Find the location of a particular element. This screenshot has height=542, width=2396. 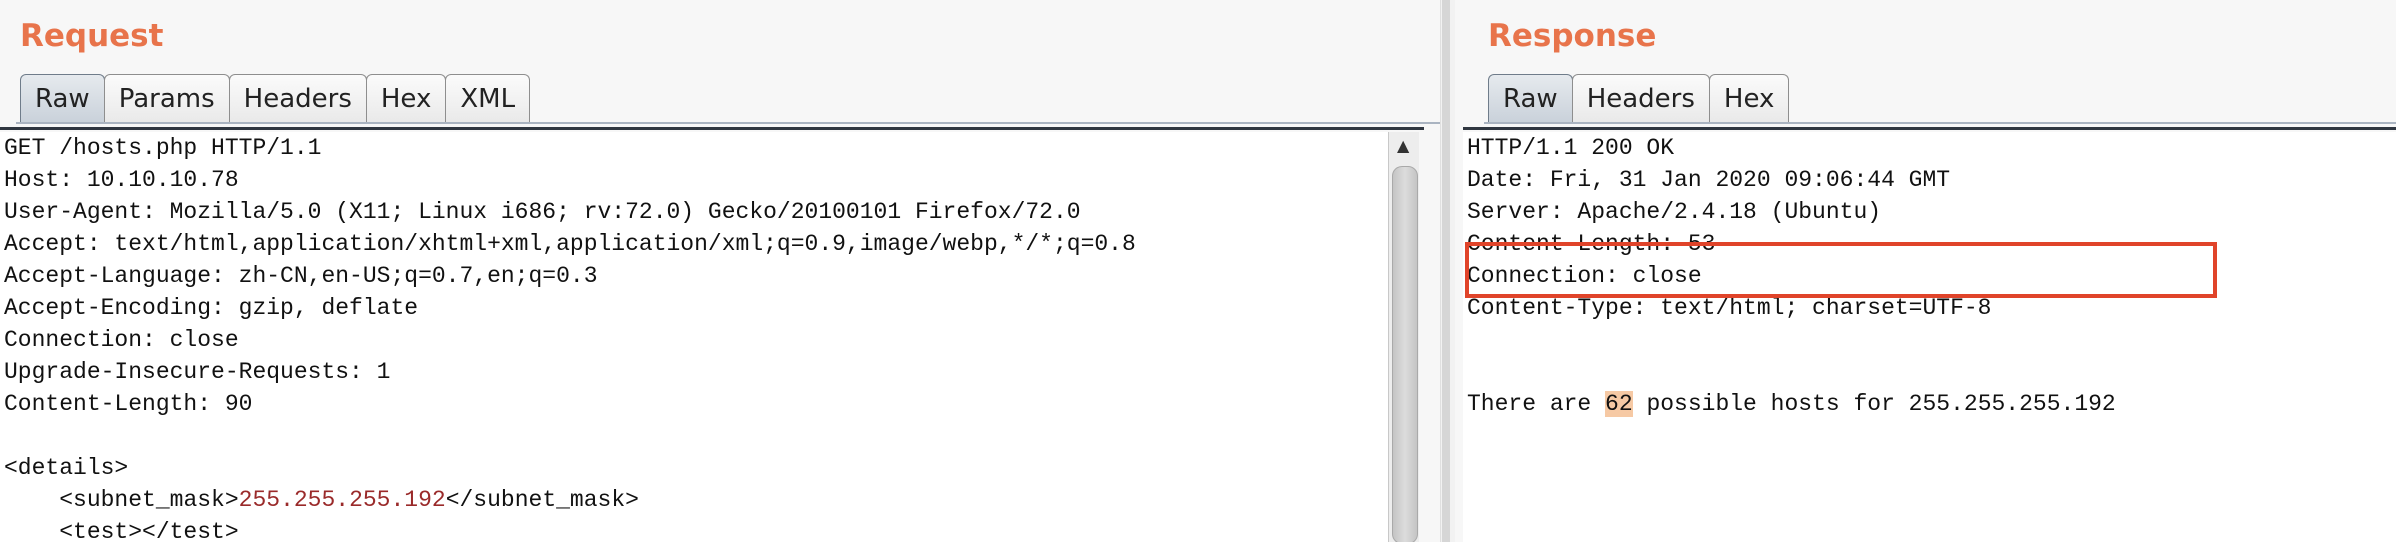

response-tab-raw: Raw is located at coordinates (1530, 98).